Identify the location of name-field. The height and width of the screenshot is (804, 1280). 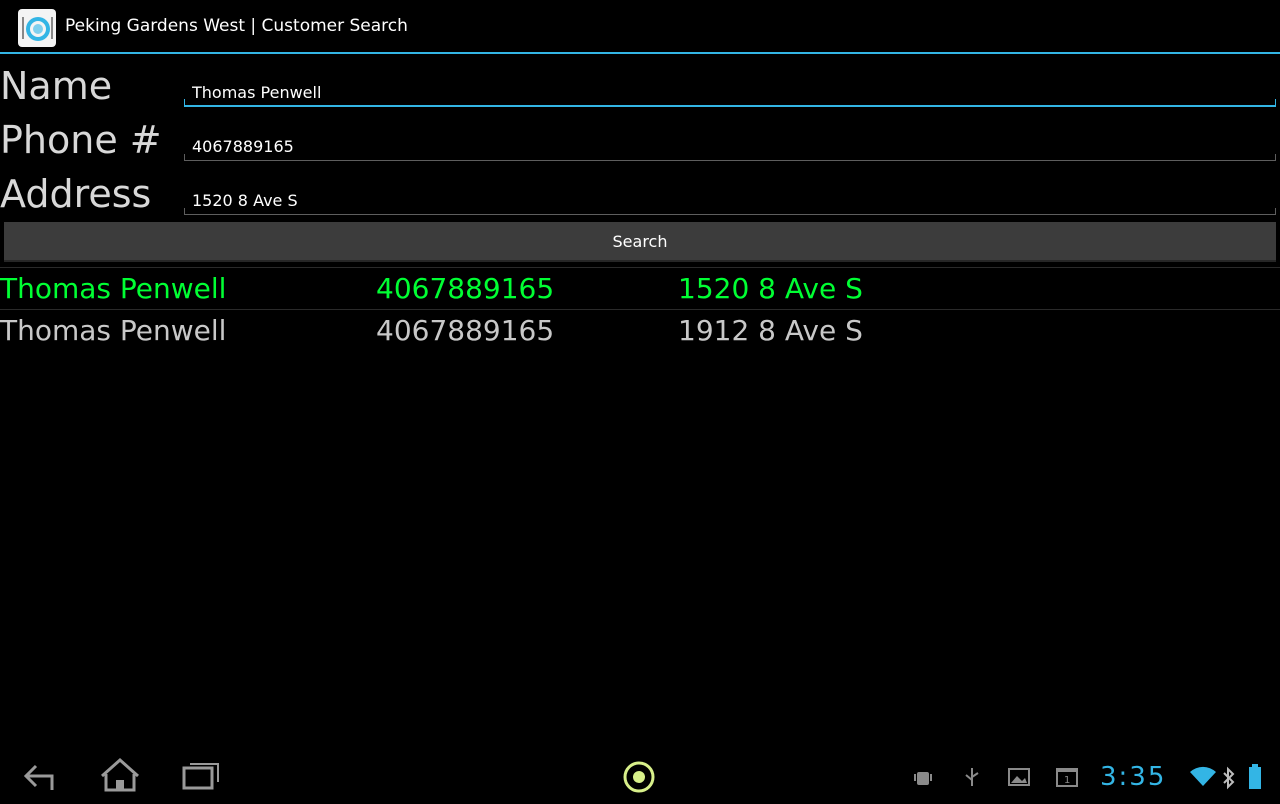
(730, 93).